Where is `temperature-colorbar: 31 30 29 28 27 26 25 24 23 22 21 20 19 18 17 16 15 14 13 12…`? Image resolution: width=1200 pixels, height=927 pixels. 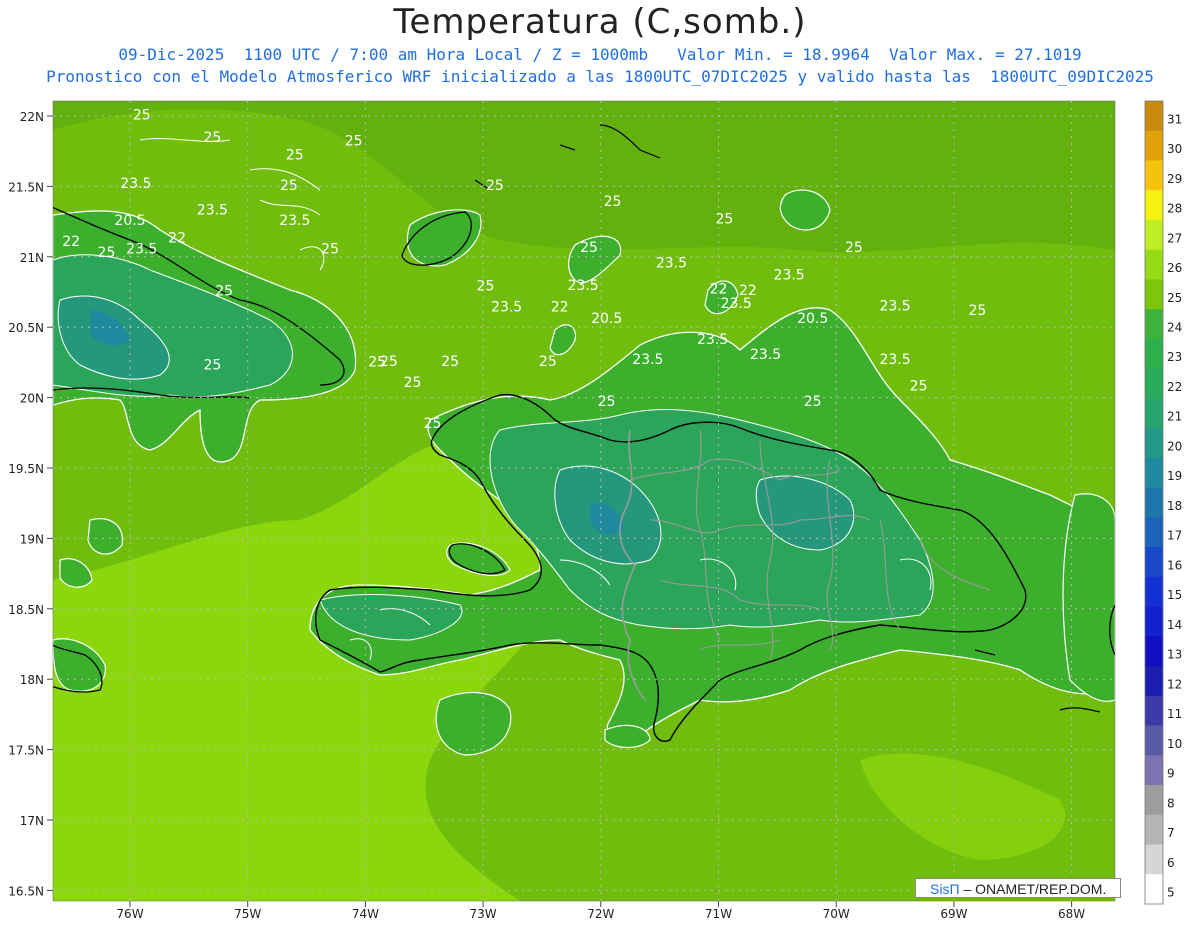
temperature-colorbar: 31 30 29 28 27 26 25 24 23 22 21 20 19 18 17 16 15 14 13 12… is located at coordinates (1163, 502).